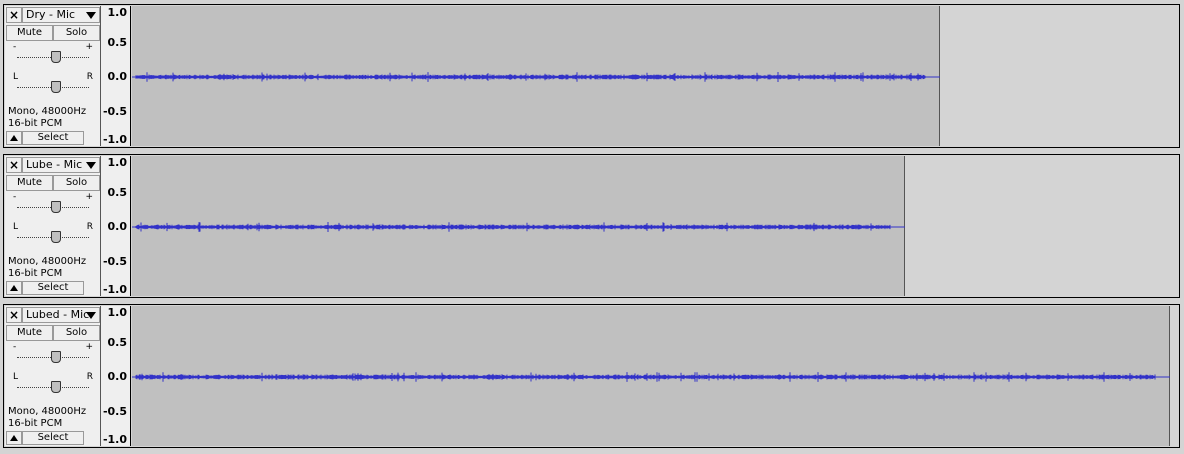  I want to click on track-name: Lubed - Mic, so click(58, 314).